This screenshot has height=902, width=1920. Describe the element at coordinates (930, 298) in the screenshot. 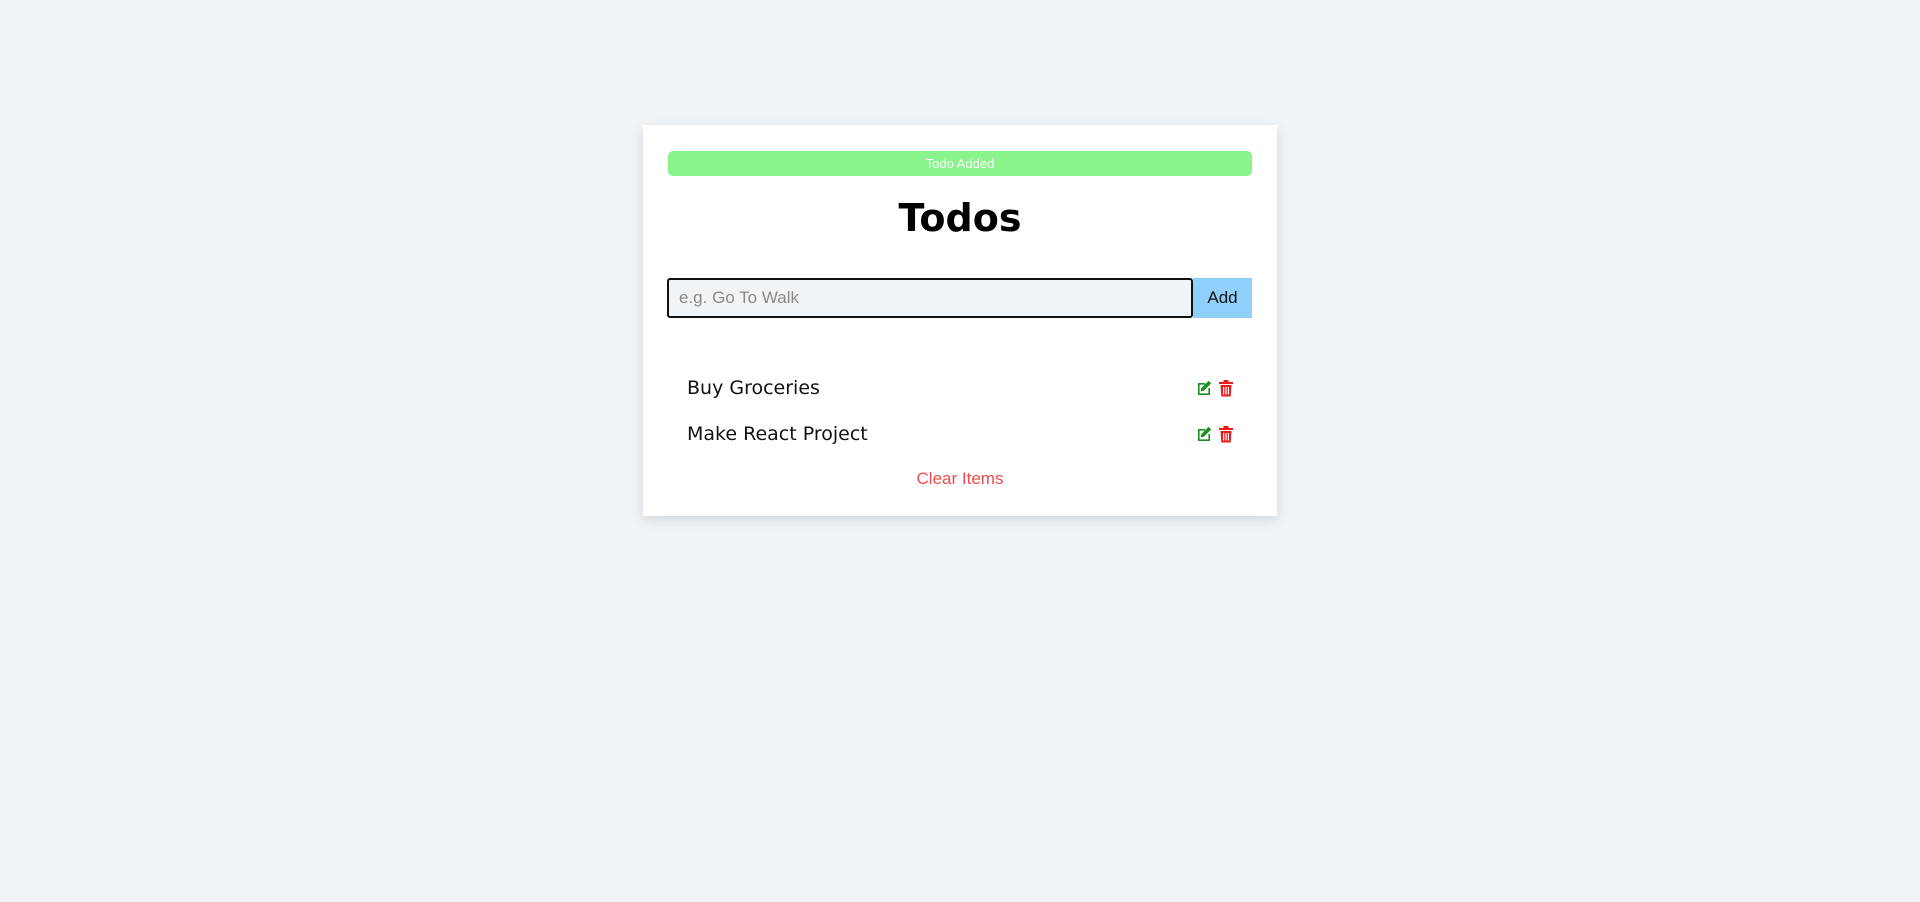

I see `todo-input` at that location.